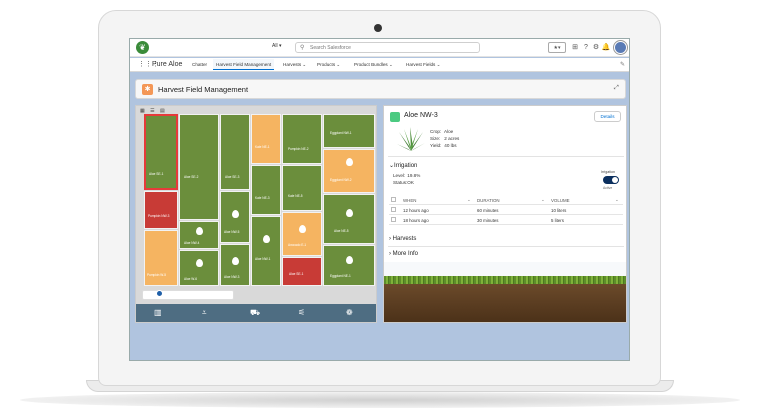 Image resolution: width=760 pixels, height=420 pixels. Describe the element at coordinates (235, 265) in the screenshot. I see `field-tile: Aloe NW-3` at that location.